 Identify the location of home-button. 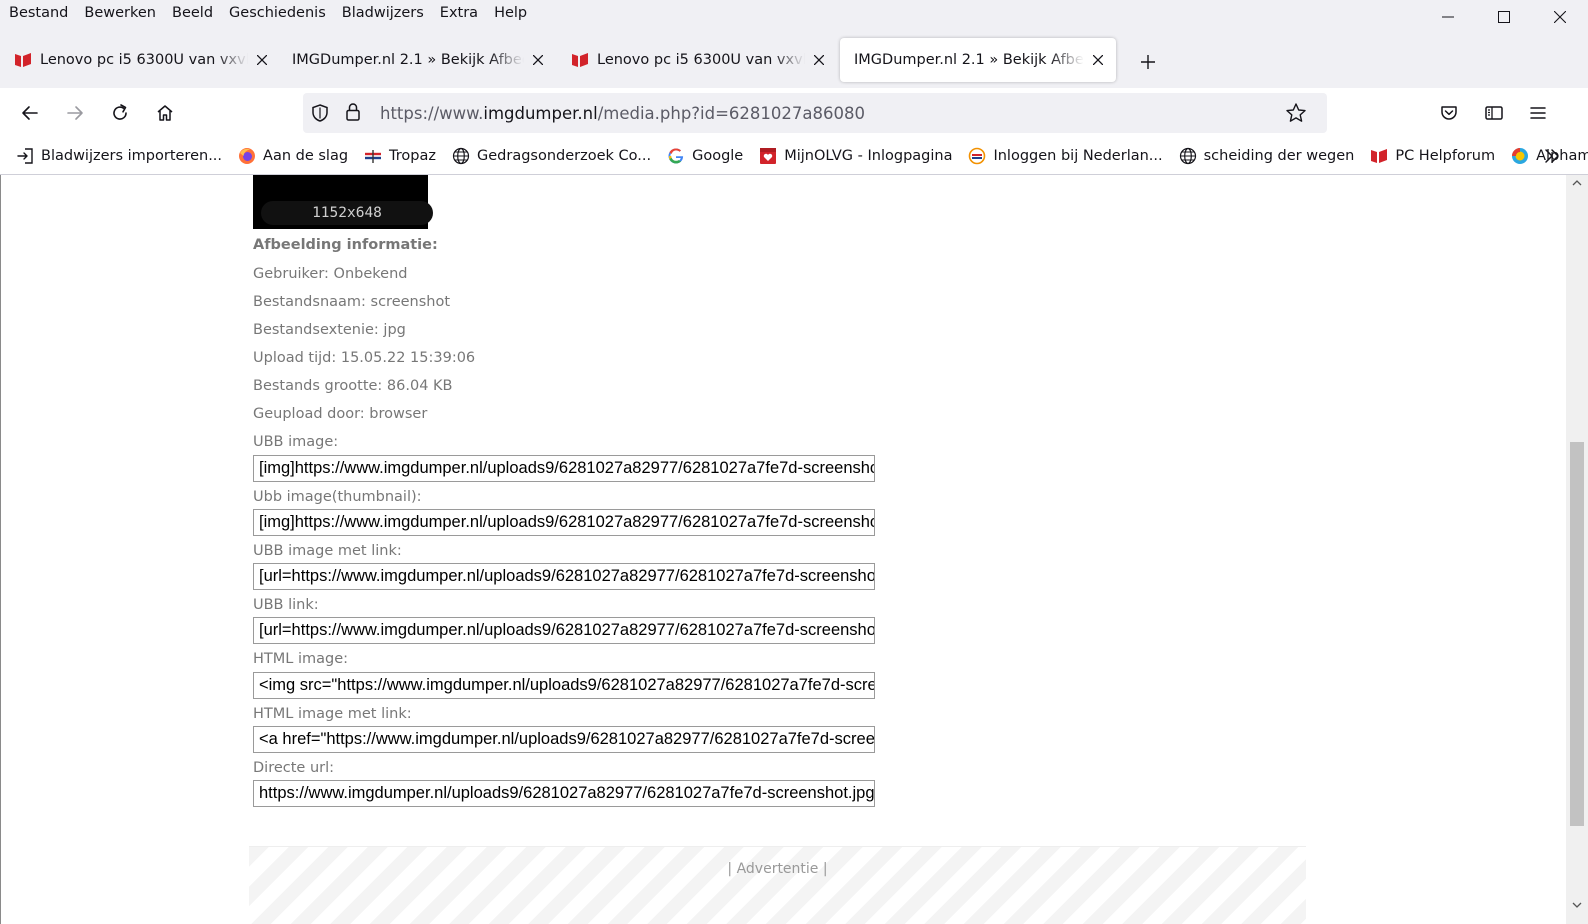
(165, 113).